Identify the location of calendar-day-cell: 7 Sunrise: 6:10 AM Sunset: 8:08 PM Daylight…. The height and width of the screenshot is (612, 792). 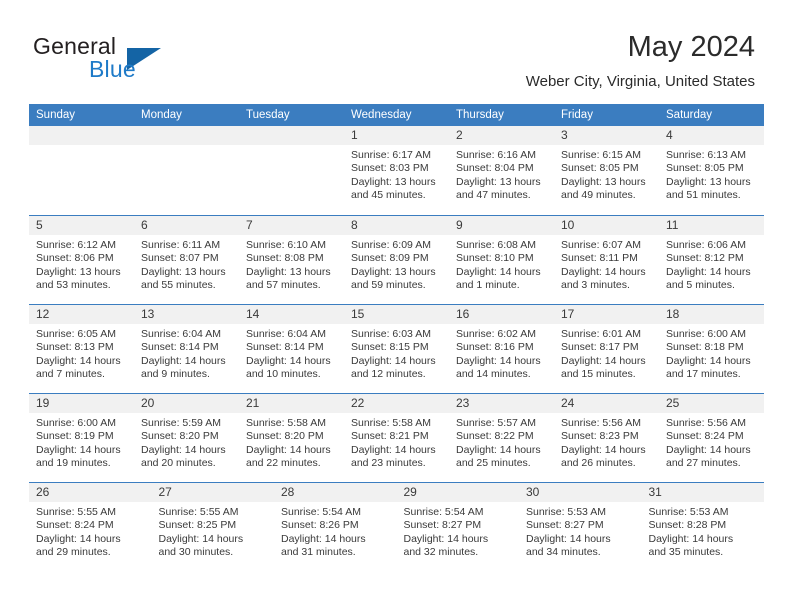
(291, 260).